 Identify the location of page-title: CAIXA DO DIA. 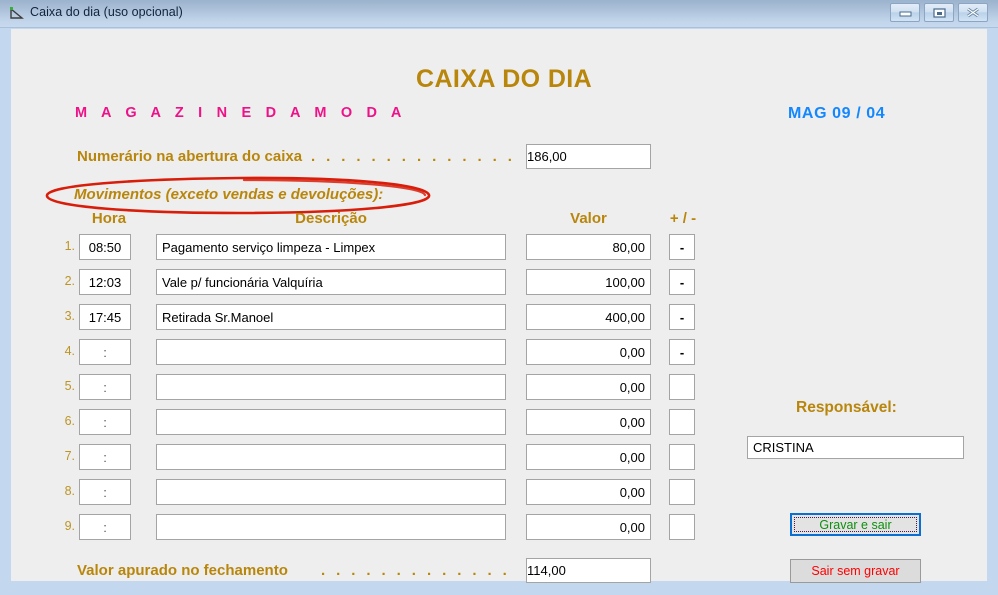
(504, 79).